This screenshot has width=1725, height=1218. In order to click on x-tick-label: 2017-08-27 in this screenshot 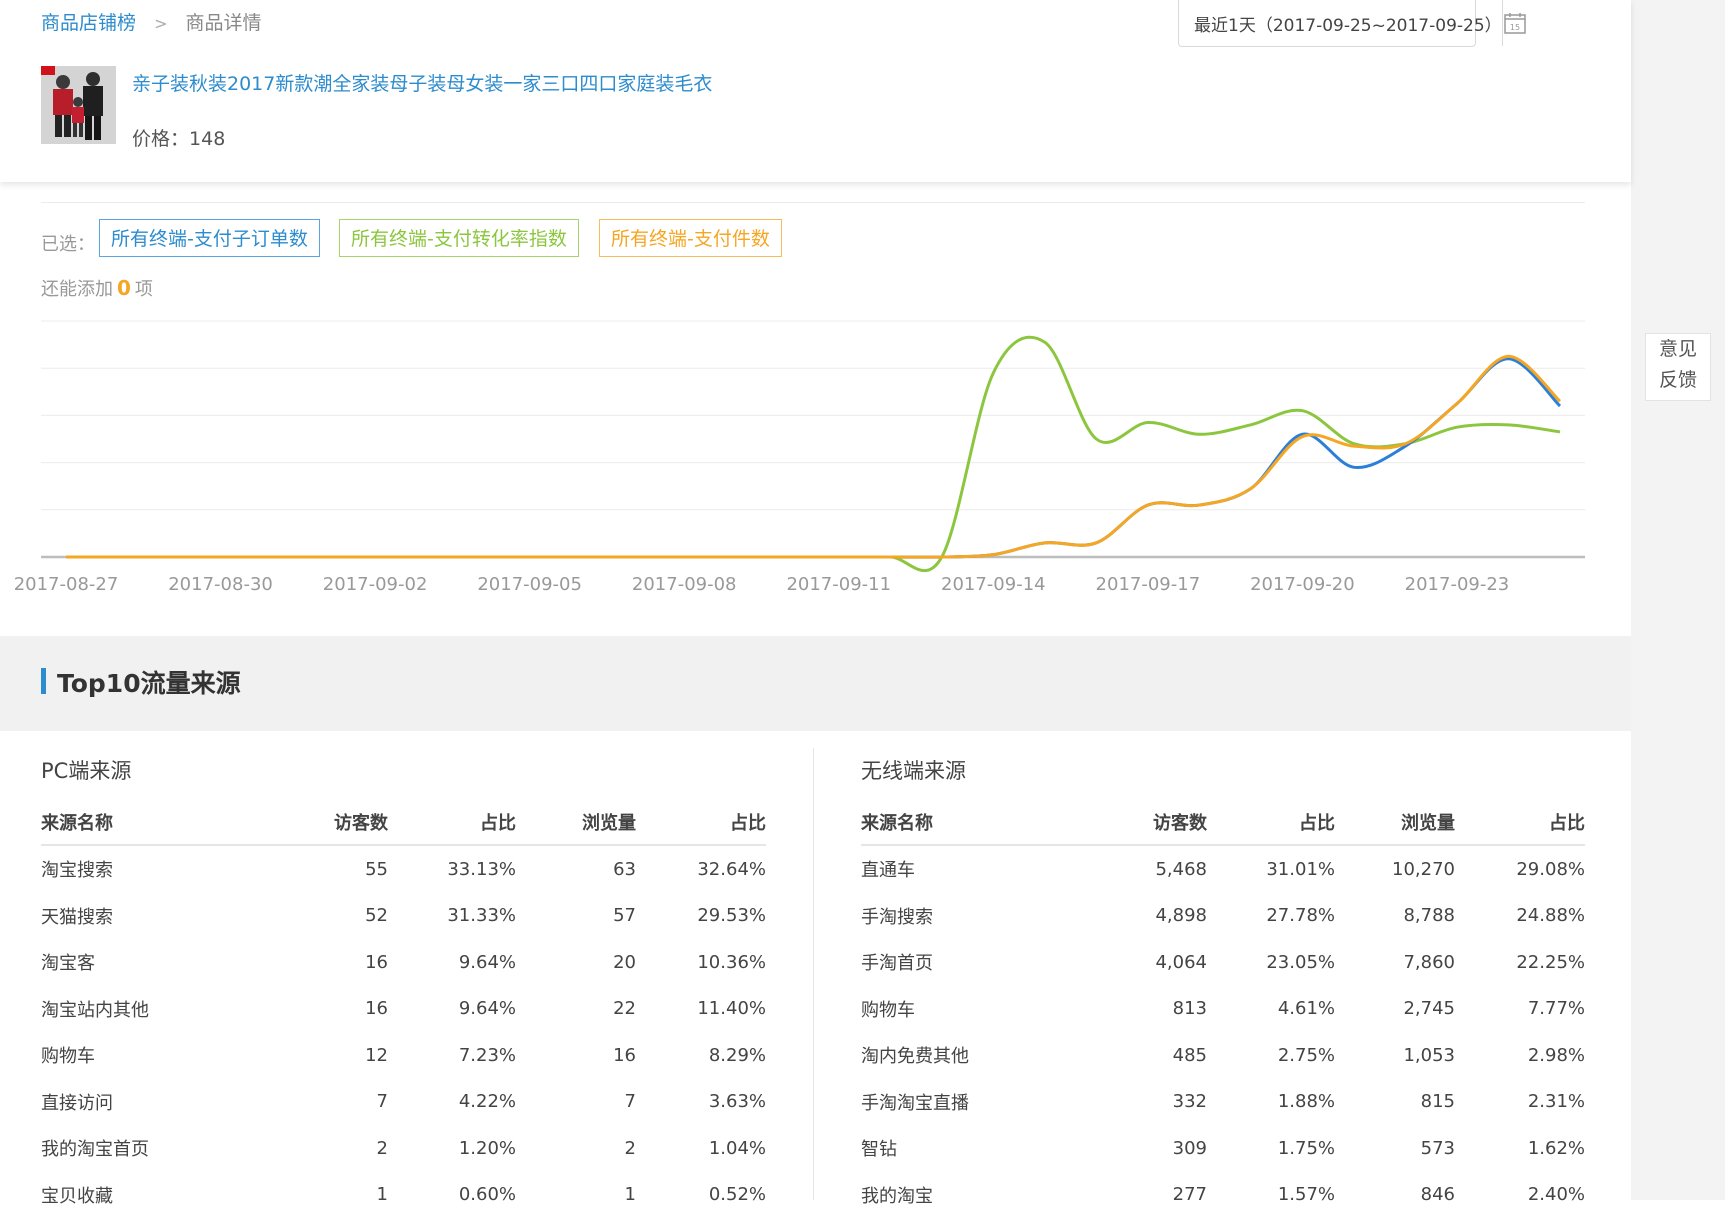, I will do `click(66, 584)`.